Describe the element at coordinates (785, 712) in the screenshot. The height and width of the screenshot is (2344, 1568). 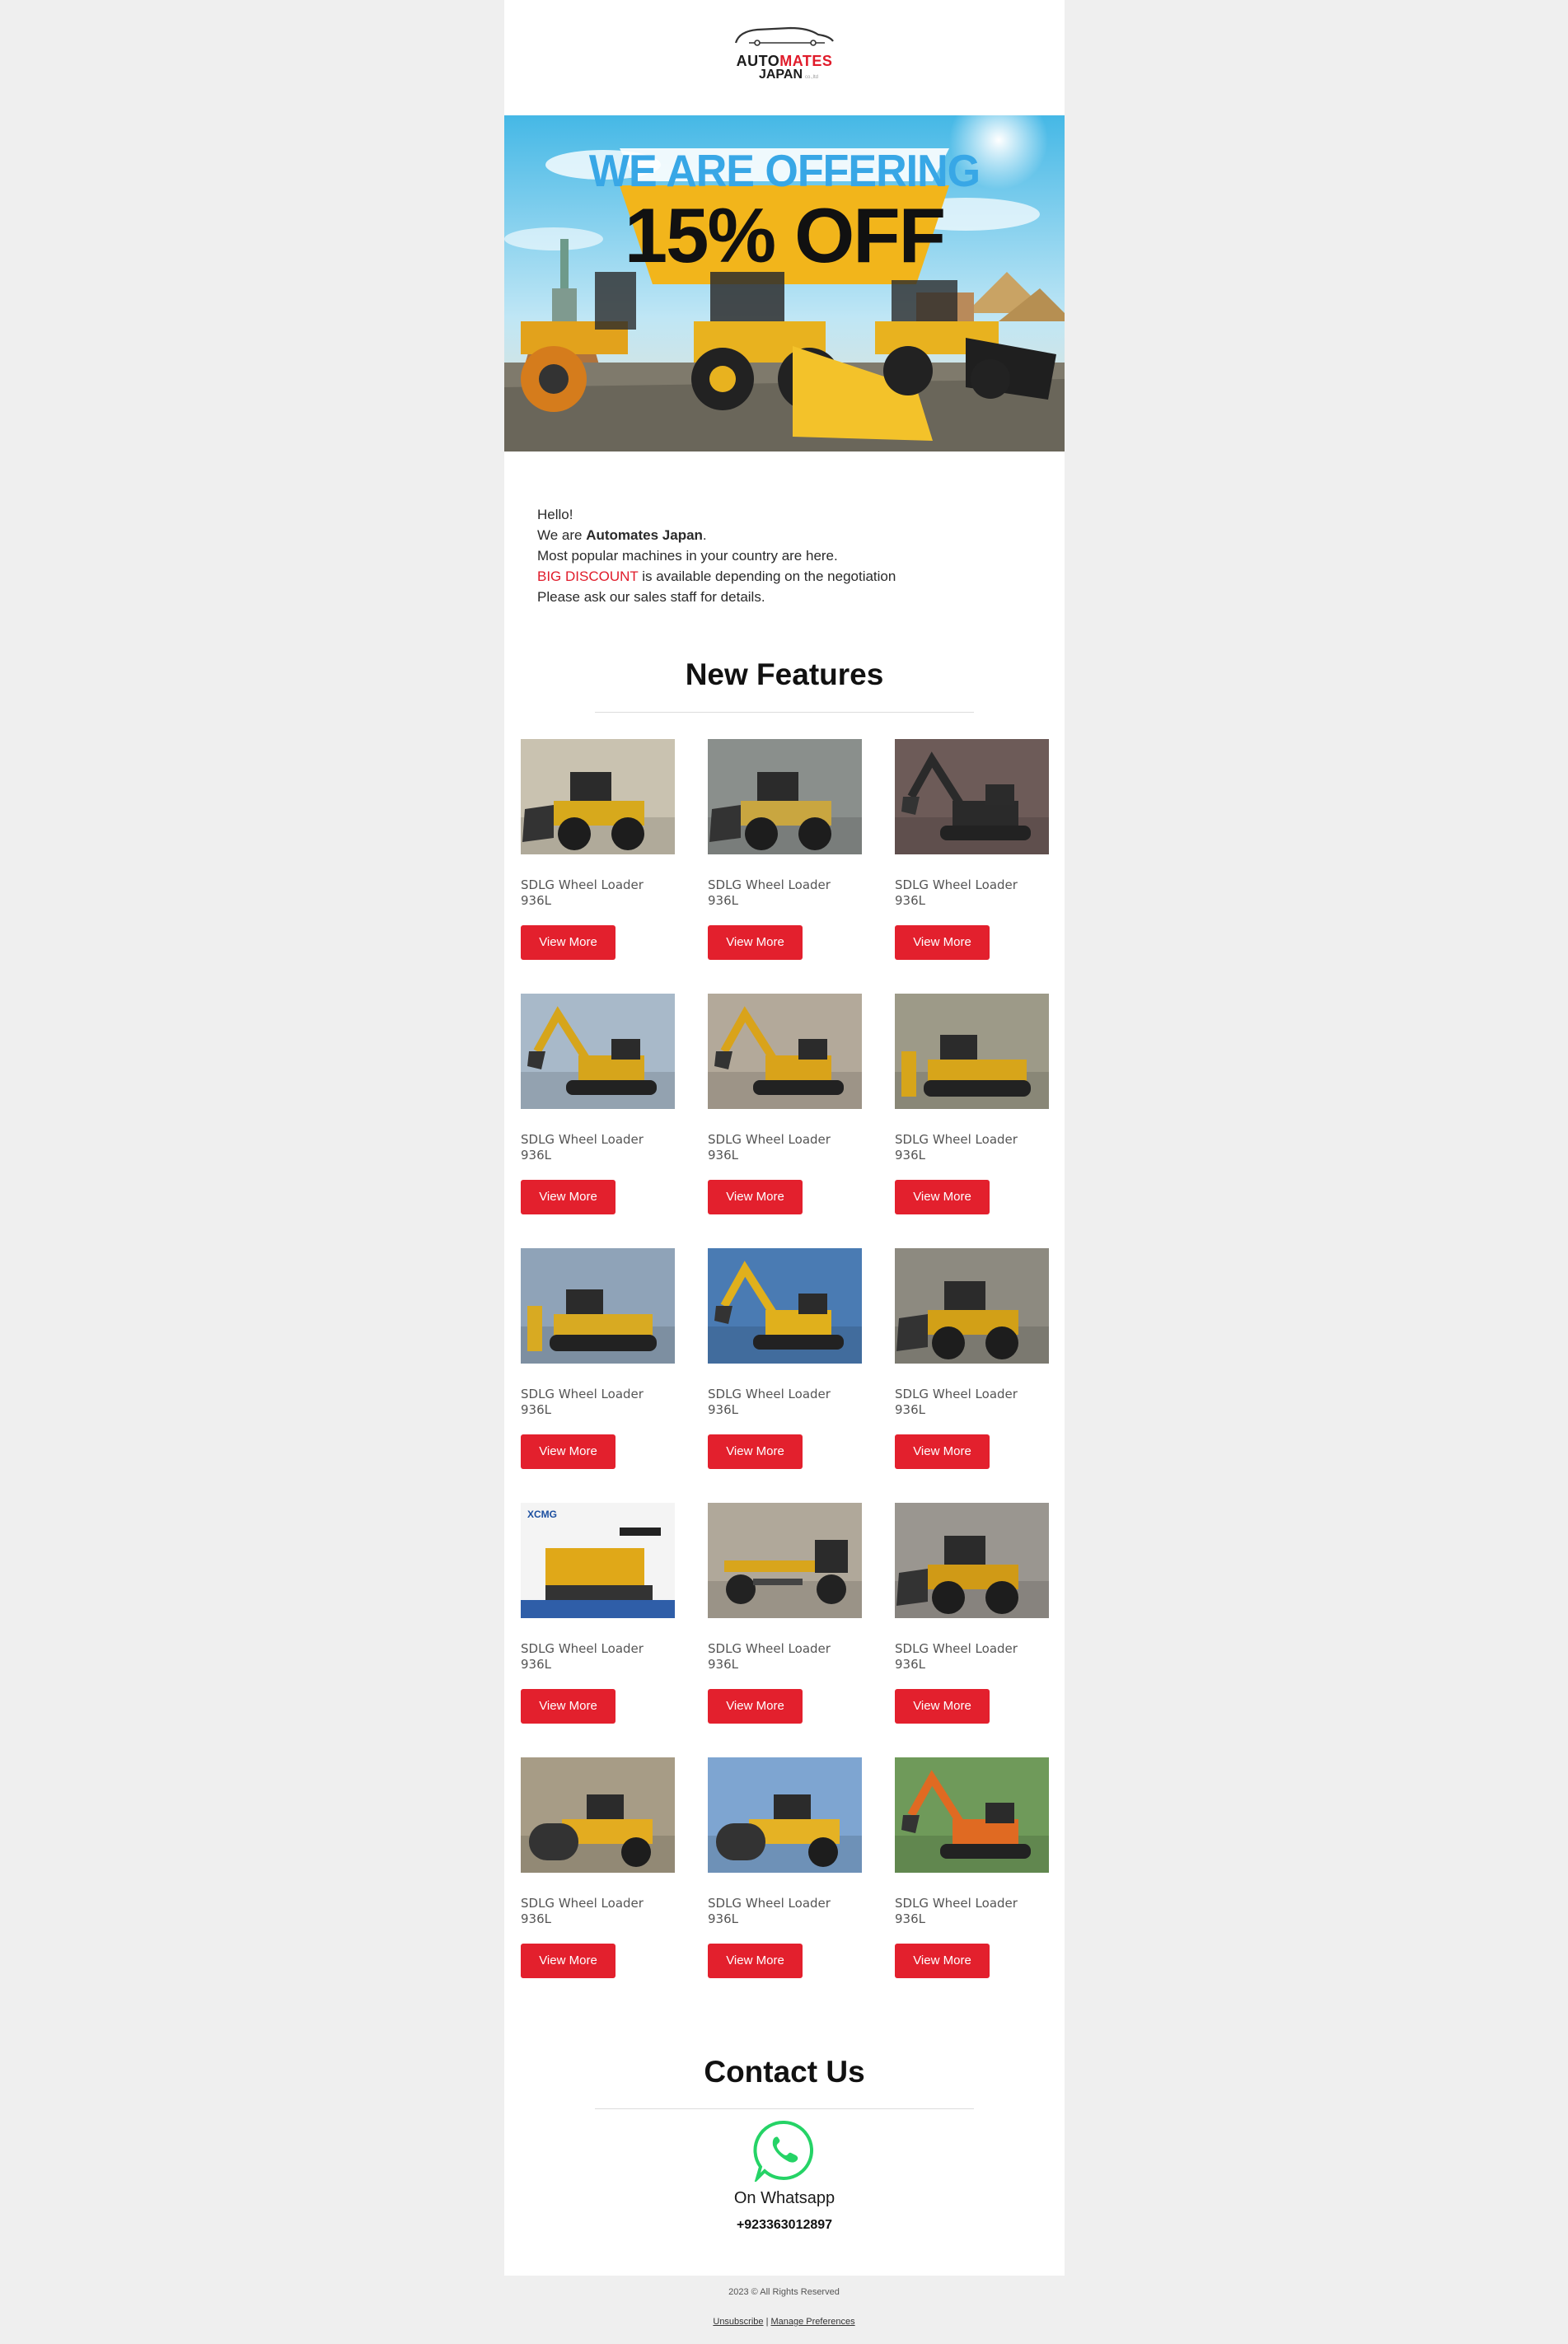
I see `features-divider` at that location.